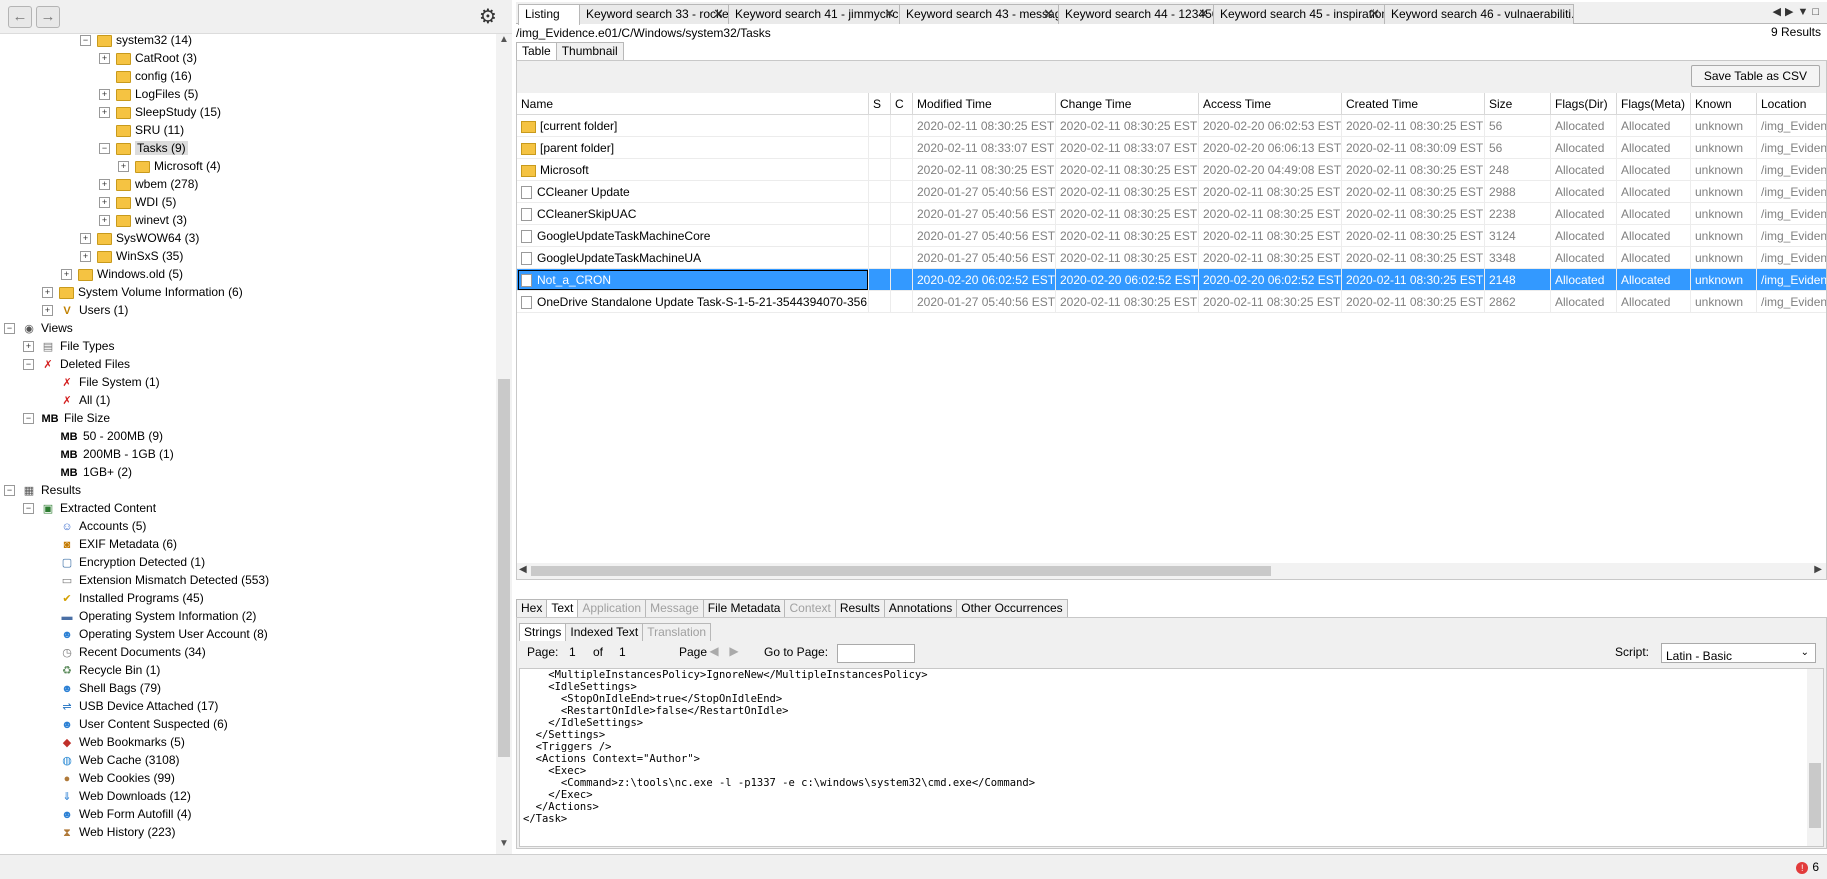 The image size is (1827, 879). What do you see at coordinates (130, 706) in the screenshot?
I see `tree-node: ⇌ USB Device Attached (17)` at bounding box center [130, 706].